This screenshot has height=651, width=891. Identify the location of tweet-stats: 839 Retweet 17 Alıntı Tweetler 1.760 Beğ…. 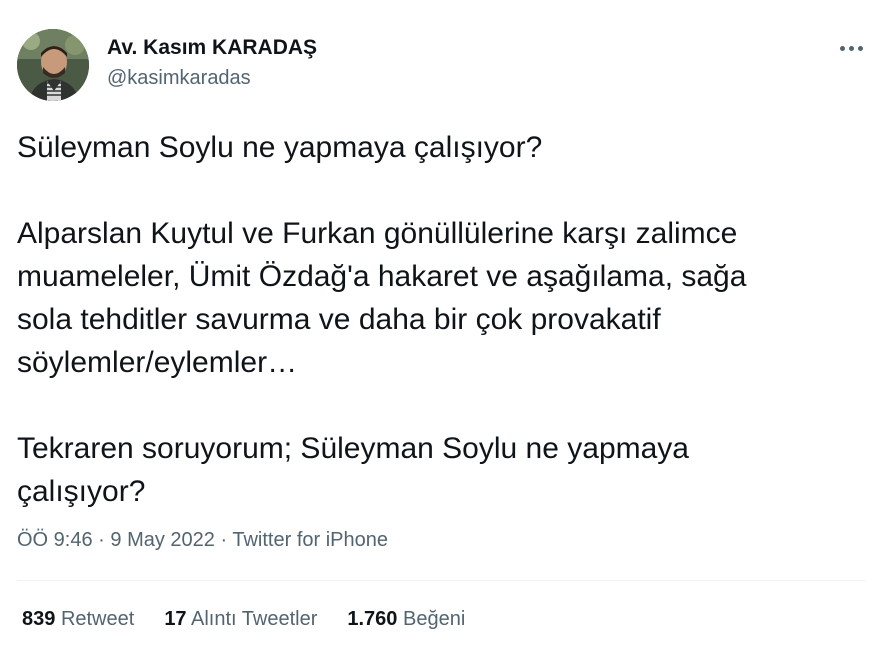
(243, 619).